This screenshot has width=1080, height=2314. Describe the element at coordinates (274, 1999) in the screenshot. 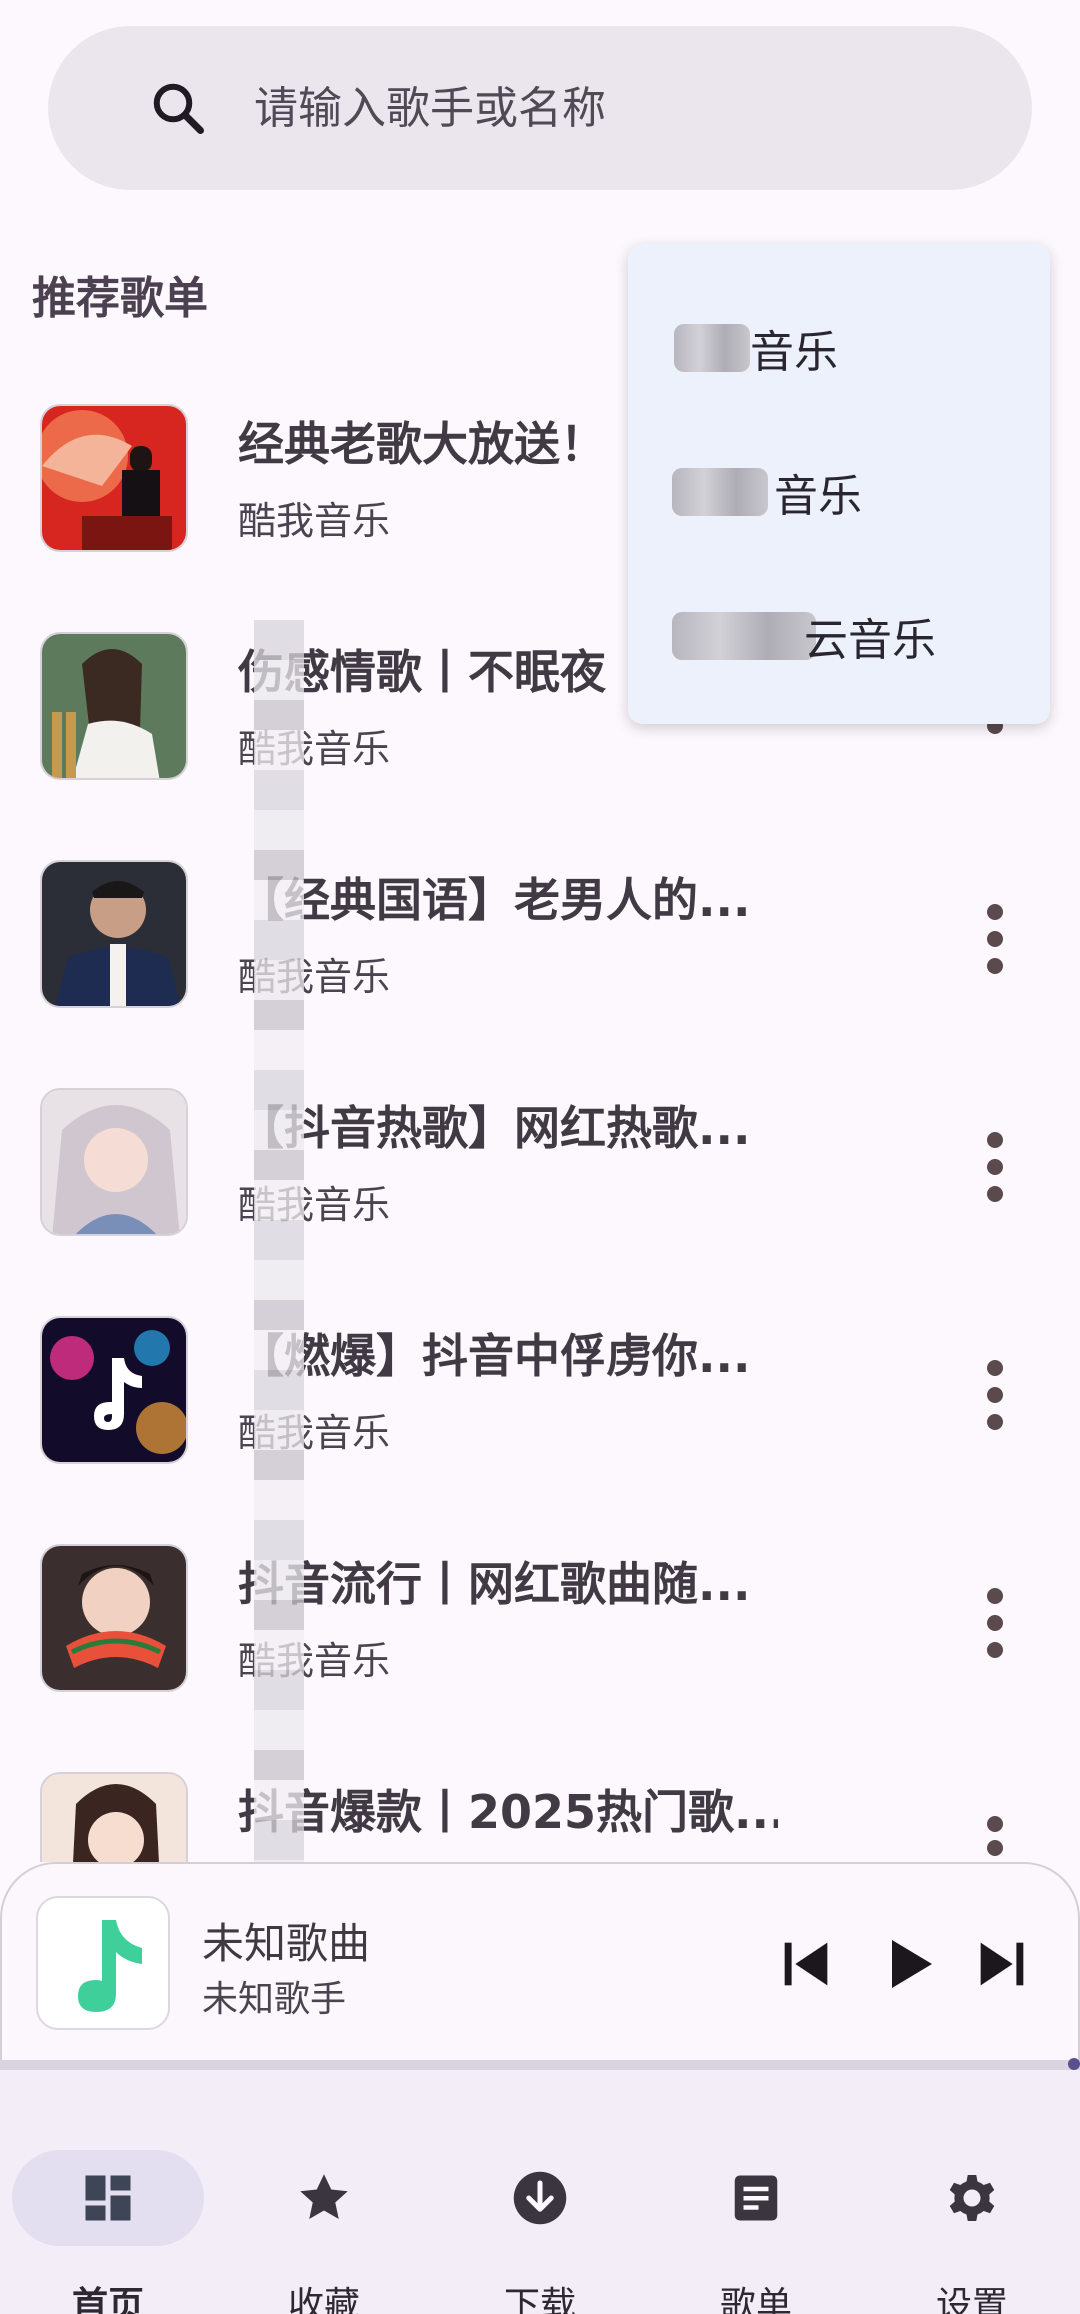

I see `player-artist: 未知歌手` at that location.